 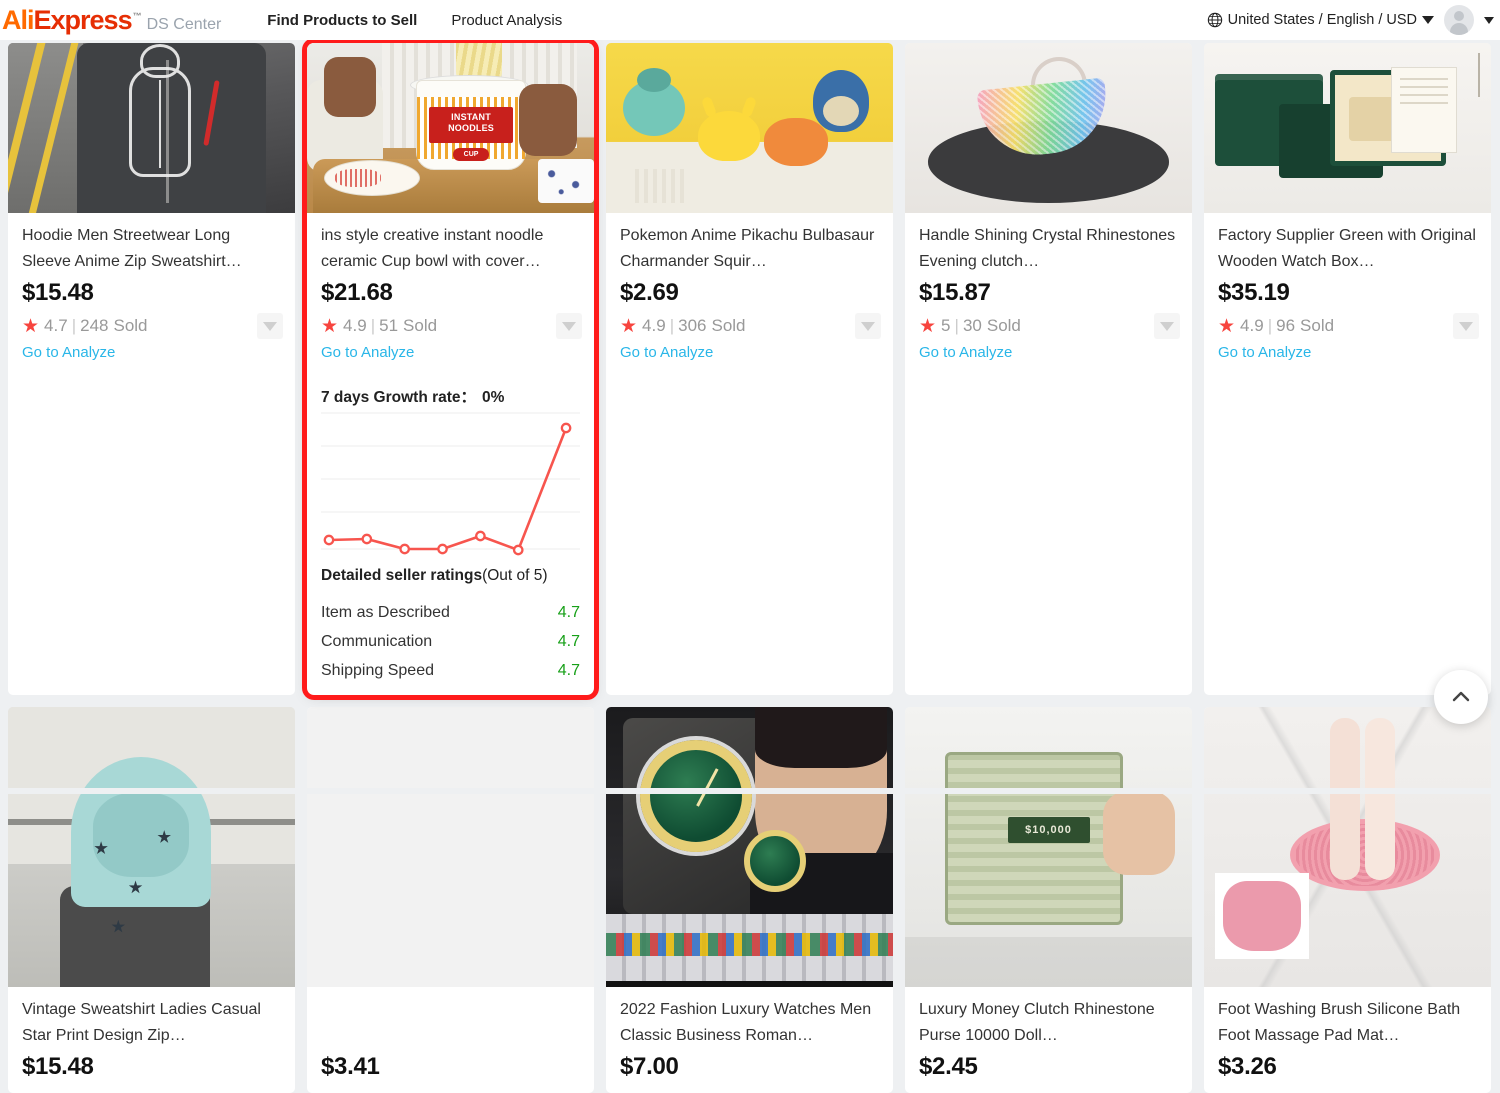 I want to click on product-sold-count: 96, so click(x=1285, y=326).